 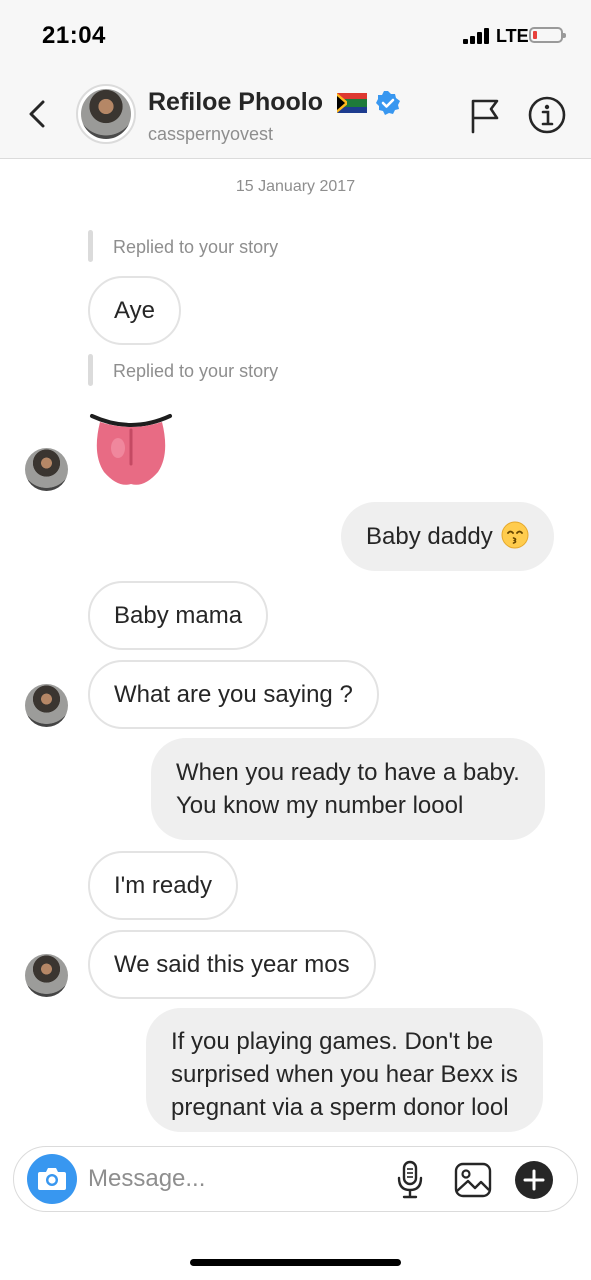 I want to click on message-input, so click(x=228, y=1179).